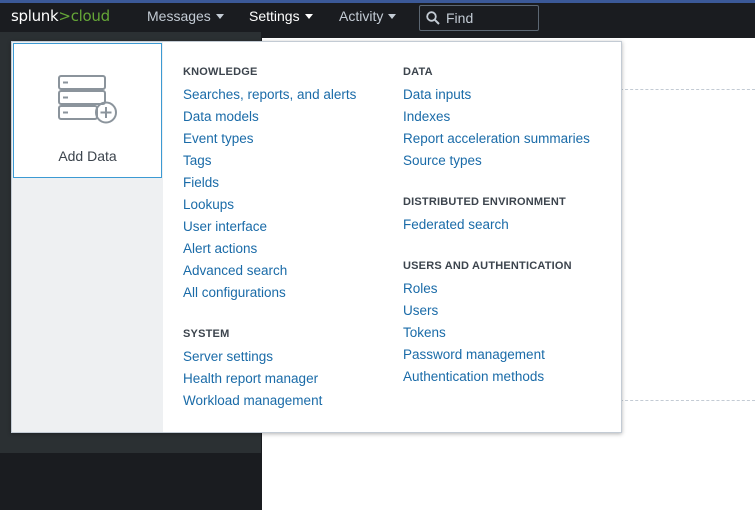 Image resolution: width=755 pixels, height=510 pixels. What do you see at coordinates (426, 116) in the screenshot?
I see `link-indexes: Indexes` at bounding box center [426, 116].